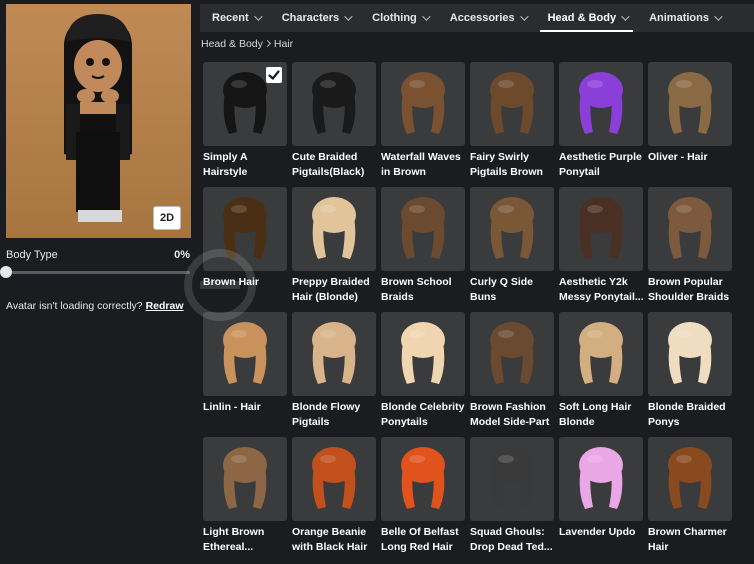  What do you see at coordinates (283, 44) in the screenshot?
I see `breadcrumb-current: Hair` at bounding box center [283, 44].